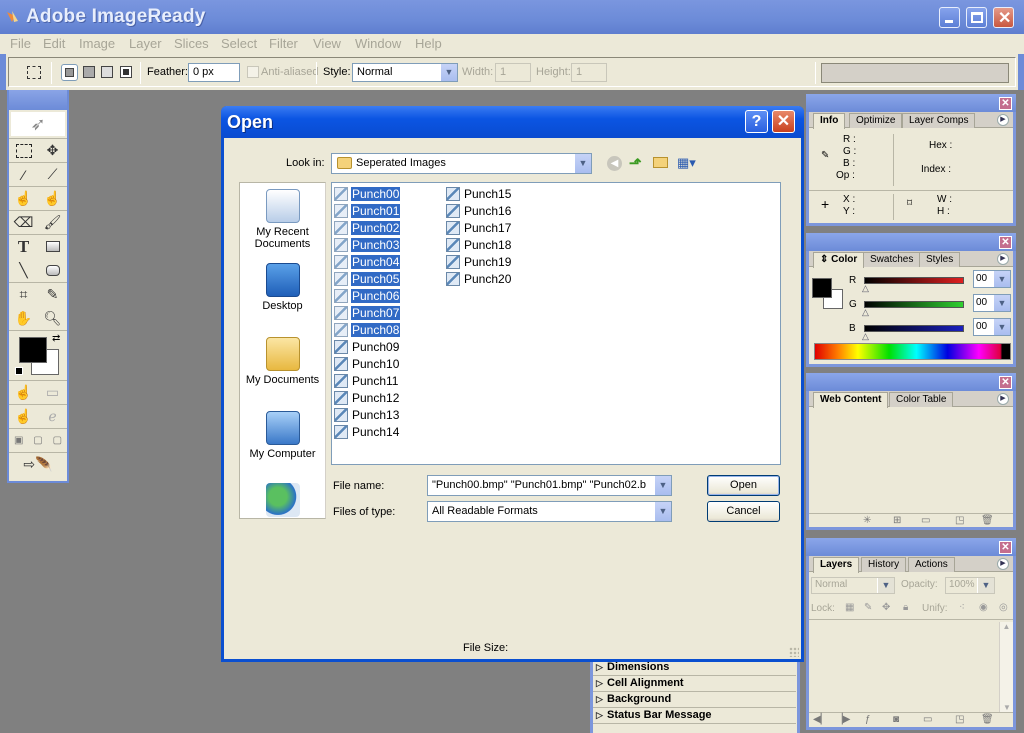 The image size is (1024, 733). What do you see at coordinates (743, 485) in the screenshot?
I see `open-button: Open` at bounding box center [743, 485].